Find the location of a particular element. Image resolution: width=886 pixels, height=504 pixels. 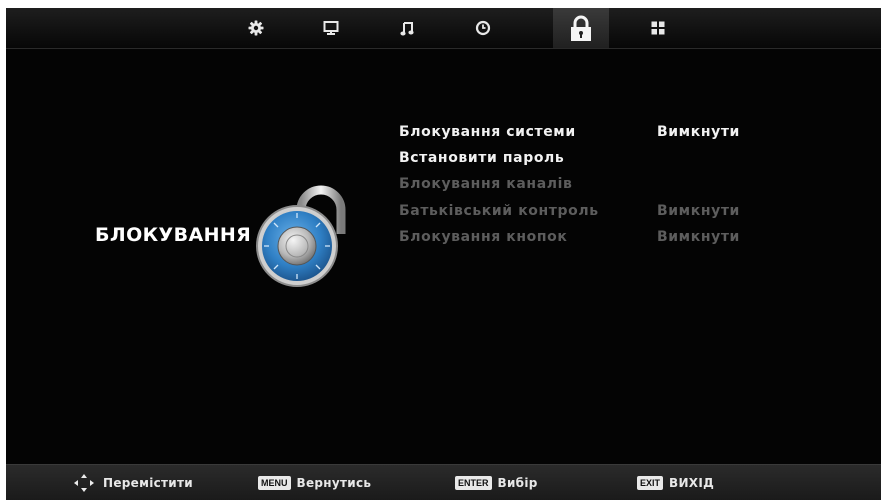

menu-row-system-lock: Блокування системи Вимкнути is located at coordinates (629, 136).